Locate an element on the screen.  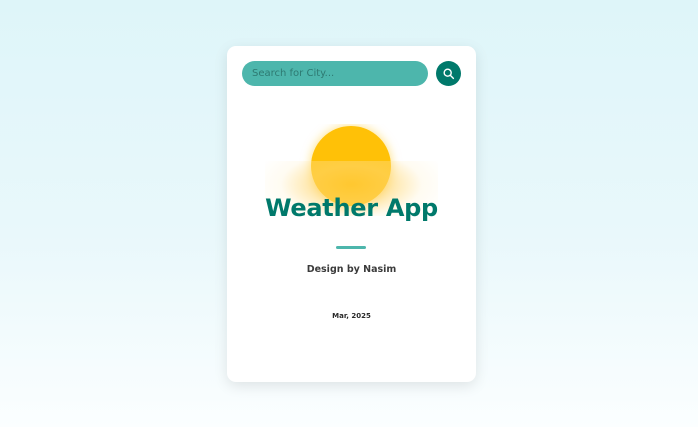
search-bar is located at coordinates (352, 73).